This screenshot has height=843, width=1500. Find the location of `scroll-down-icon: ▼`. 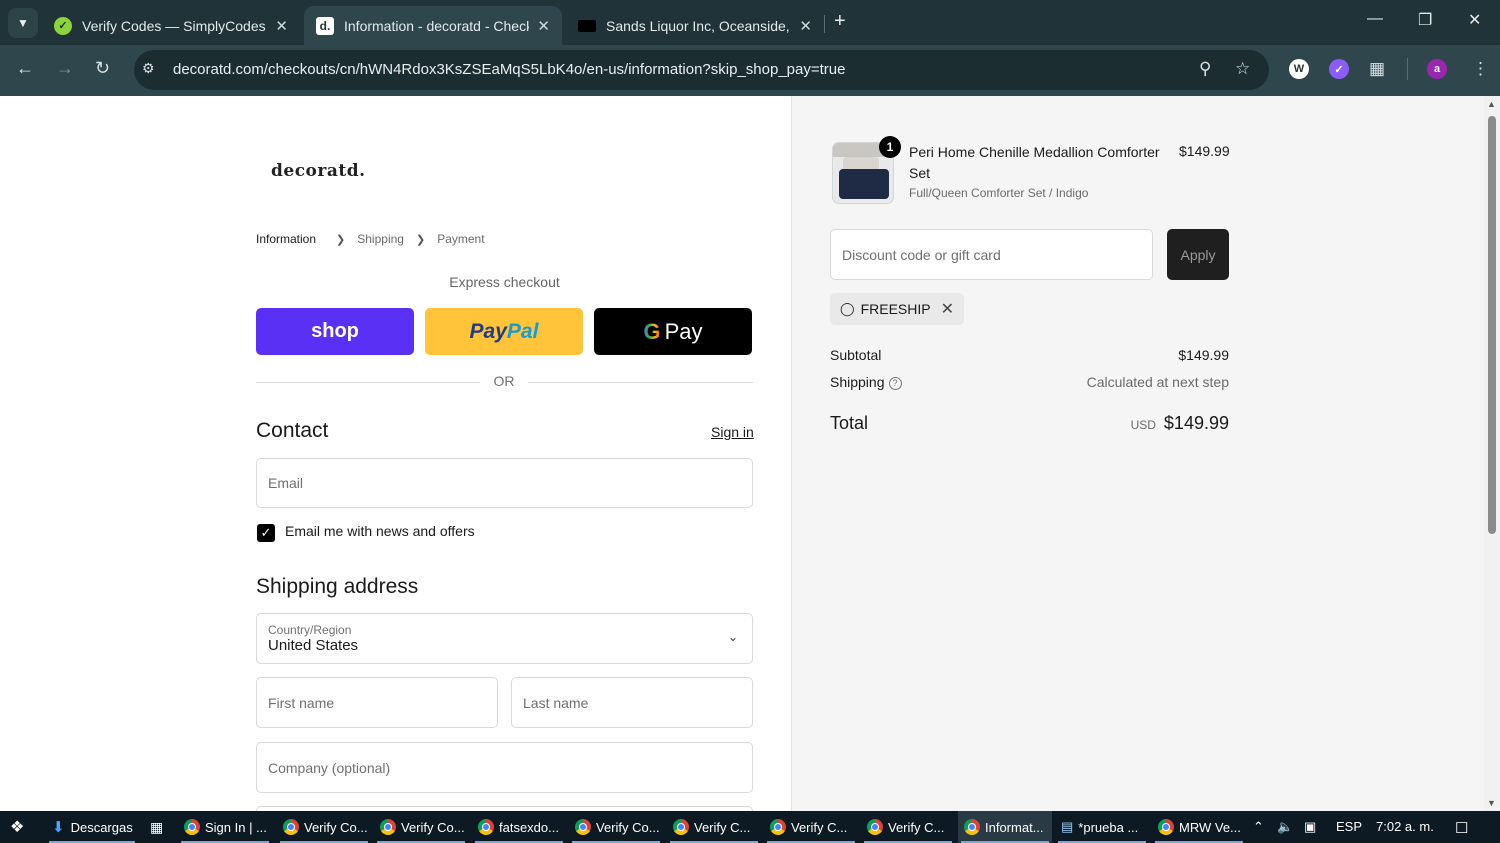

scroll-down-icon: ▼ is located at coordinates (1491, 803).